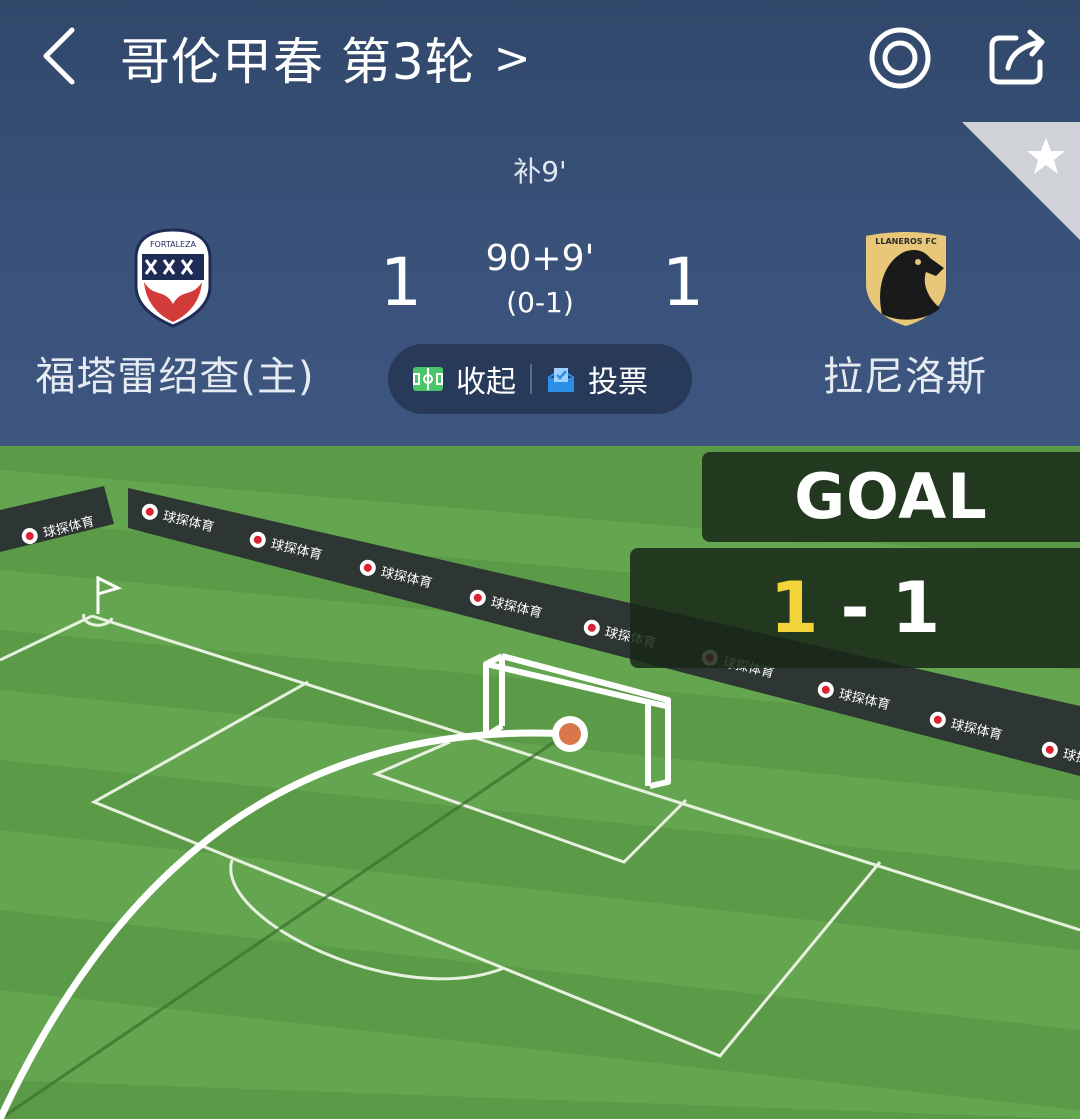 This screenshot has width=1080, height=1119. What do you see at coordinates (900, 58) in the screenshot?
I see `target-icon` at bounding box center [900, 58].